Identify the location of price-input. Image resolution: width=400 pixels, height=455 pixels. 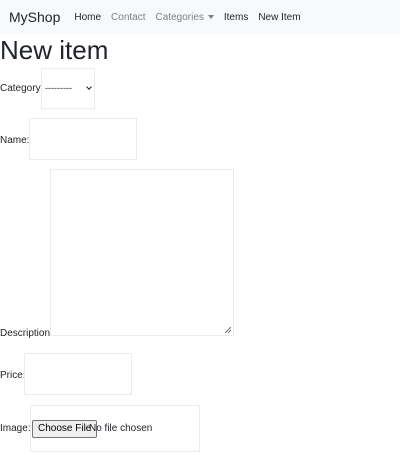
(78, 374).